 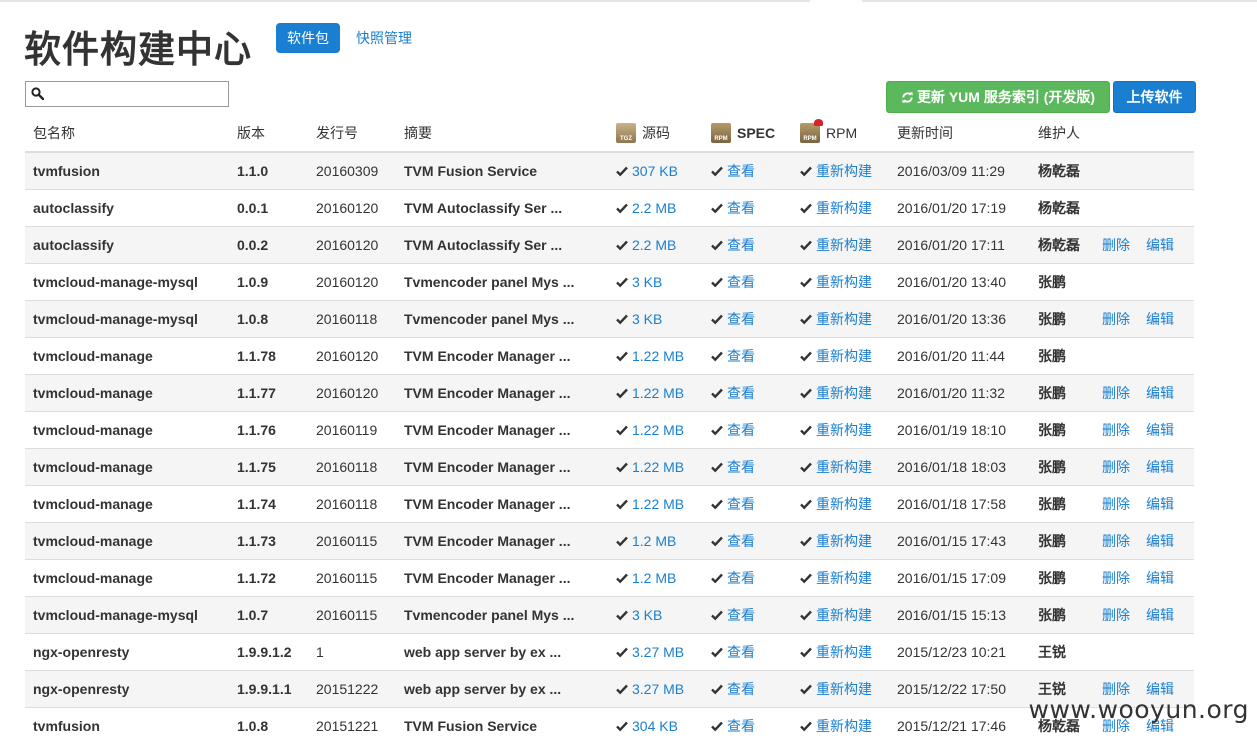 What do you see at coordinates (352, 541) in the screenshot?
I see `cell-release: 20160115` at bounding box center [352, 541].